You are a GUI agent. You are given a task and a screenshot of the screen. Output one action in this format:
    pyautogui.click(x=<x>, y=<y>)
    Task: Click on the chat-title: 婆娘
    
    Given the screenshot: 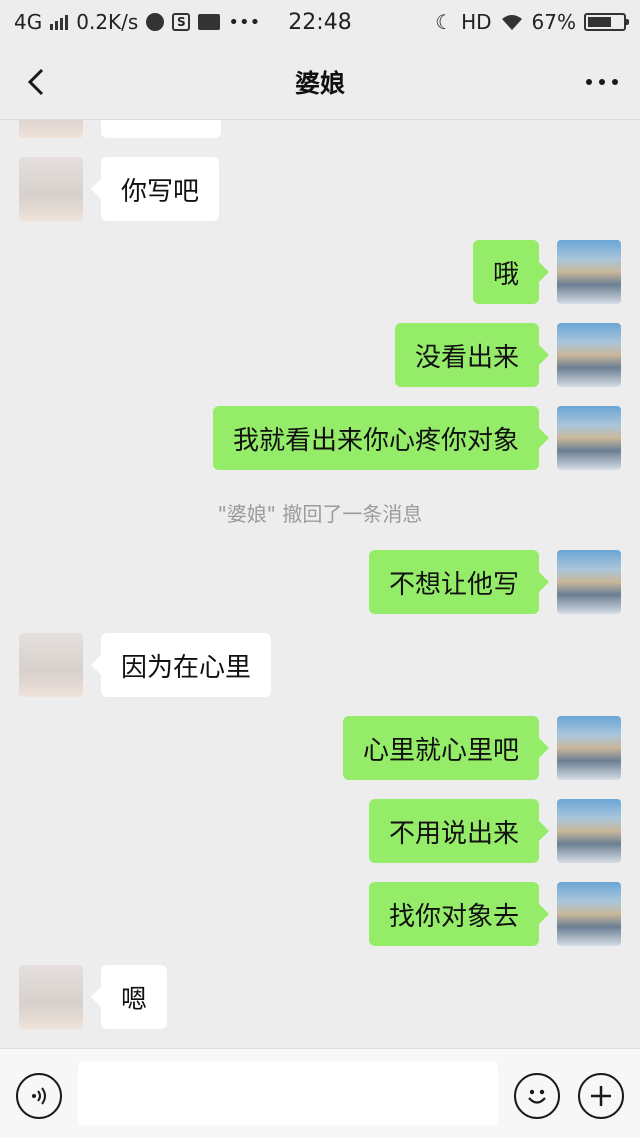 What is the action you would take?
    pyautogui.click(x=319, y=83)
    